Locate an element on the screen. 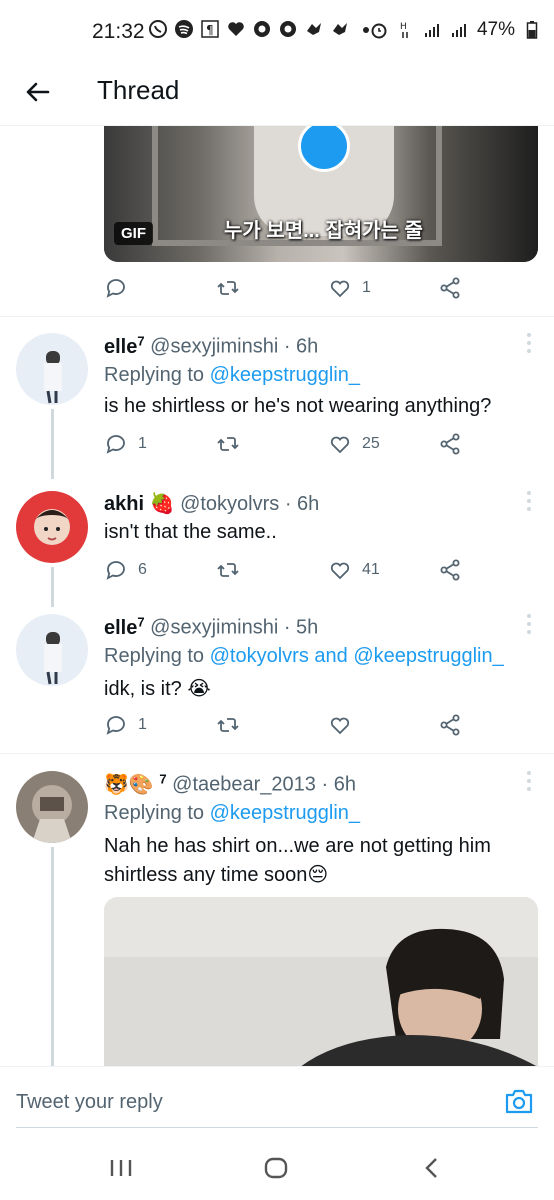 This screenshot has height=1200, width=554. system-icons: H 47% is located at coordinates (455, 30).